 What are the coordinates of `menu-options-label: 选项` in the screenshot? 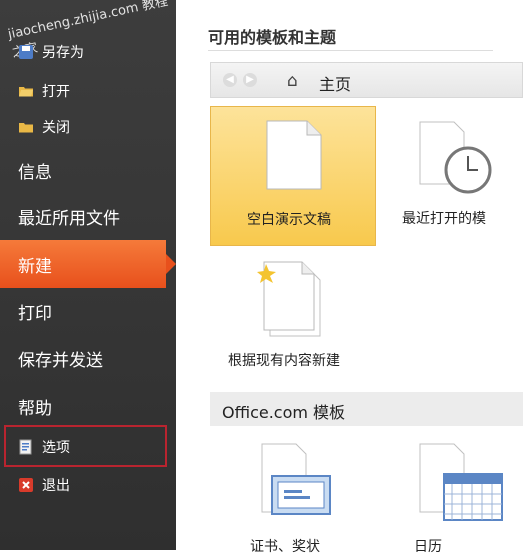 It's located at (56, 448).